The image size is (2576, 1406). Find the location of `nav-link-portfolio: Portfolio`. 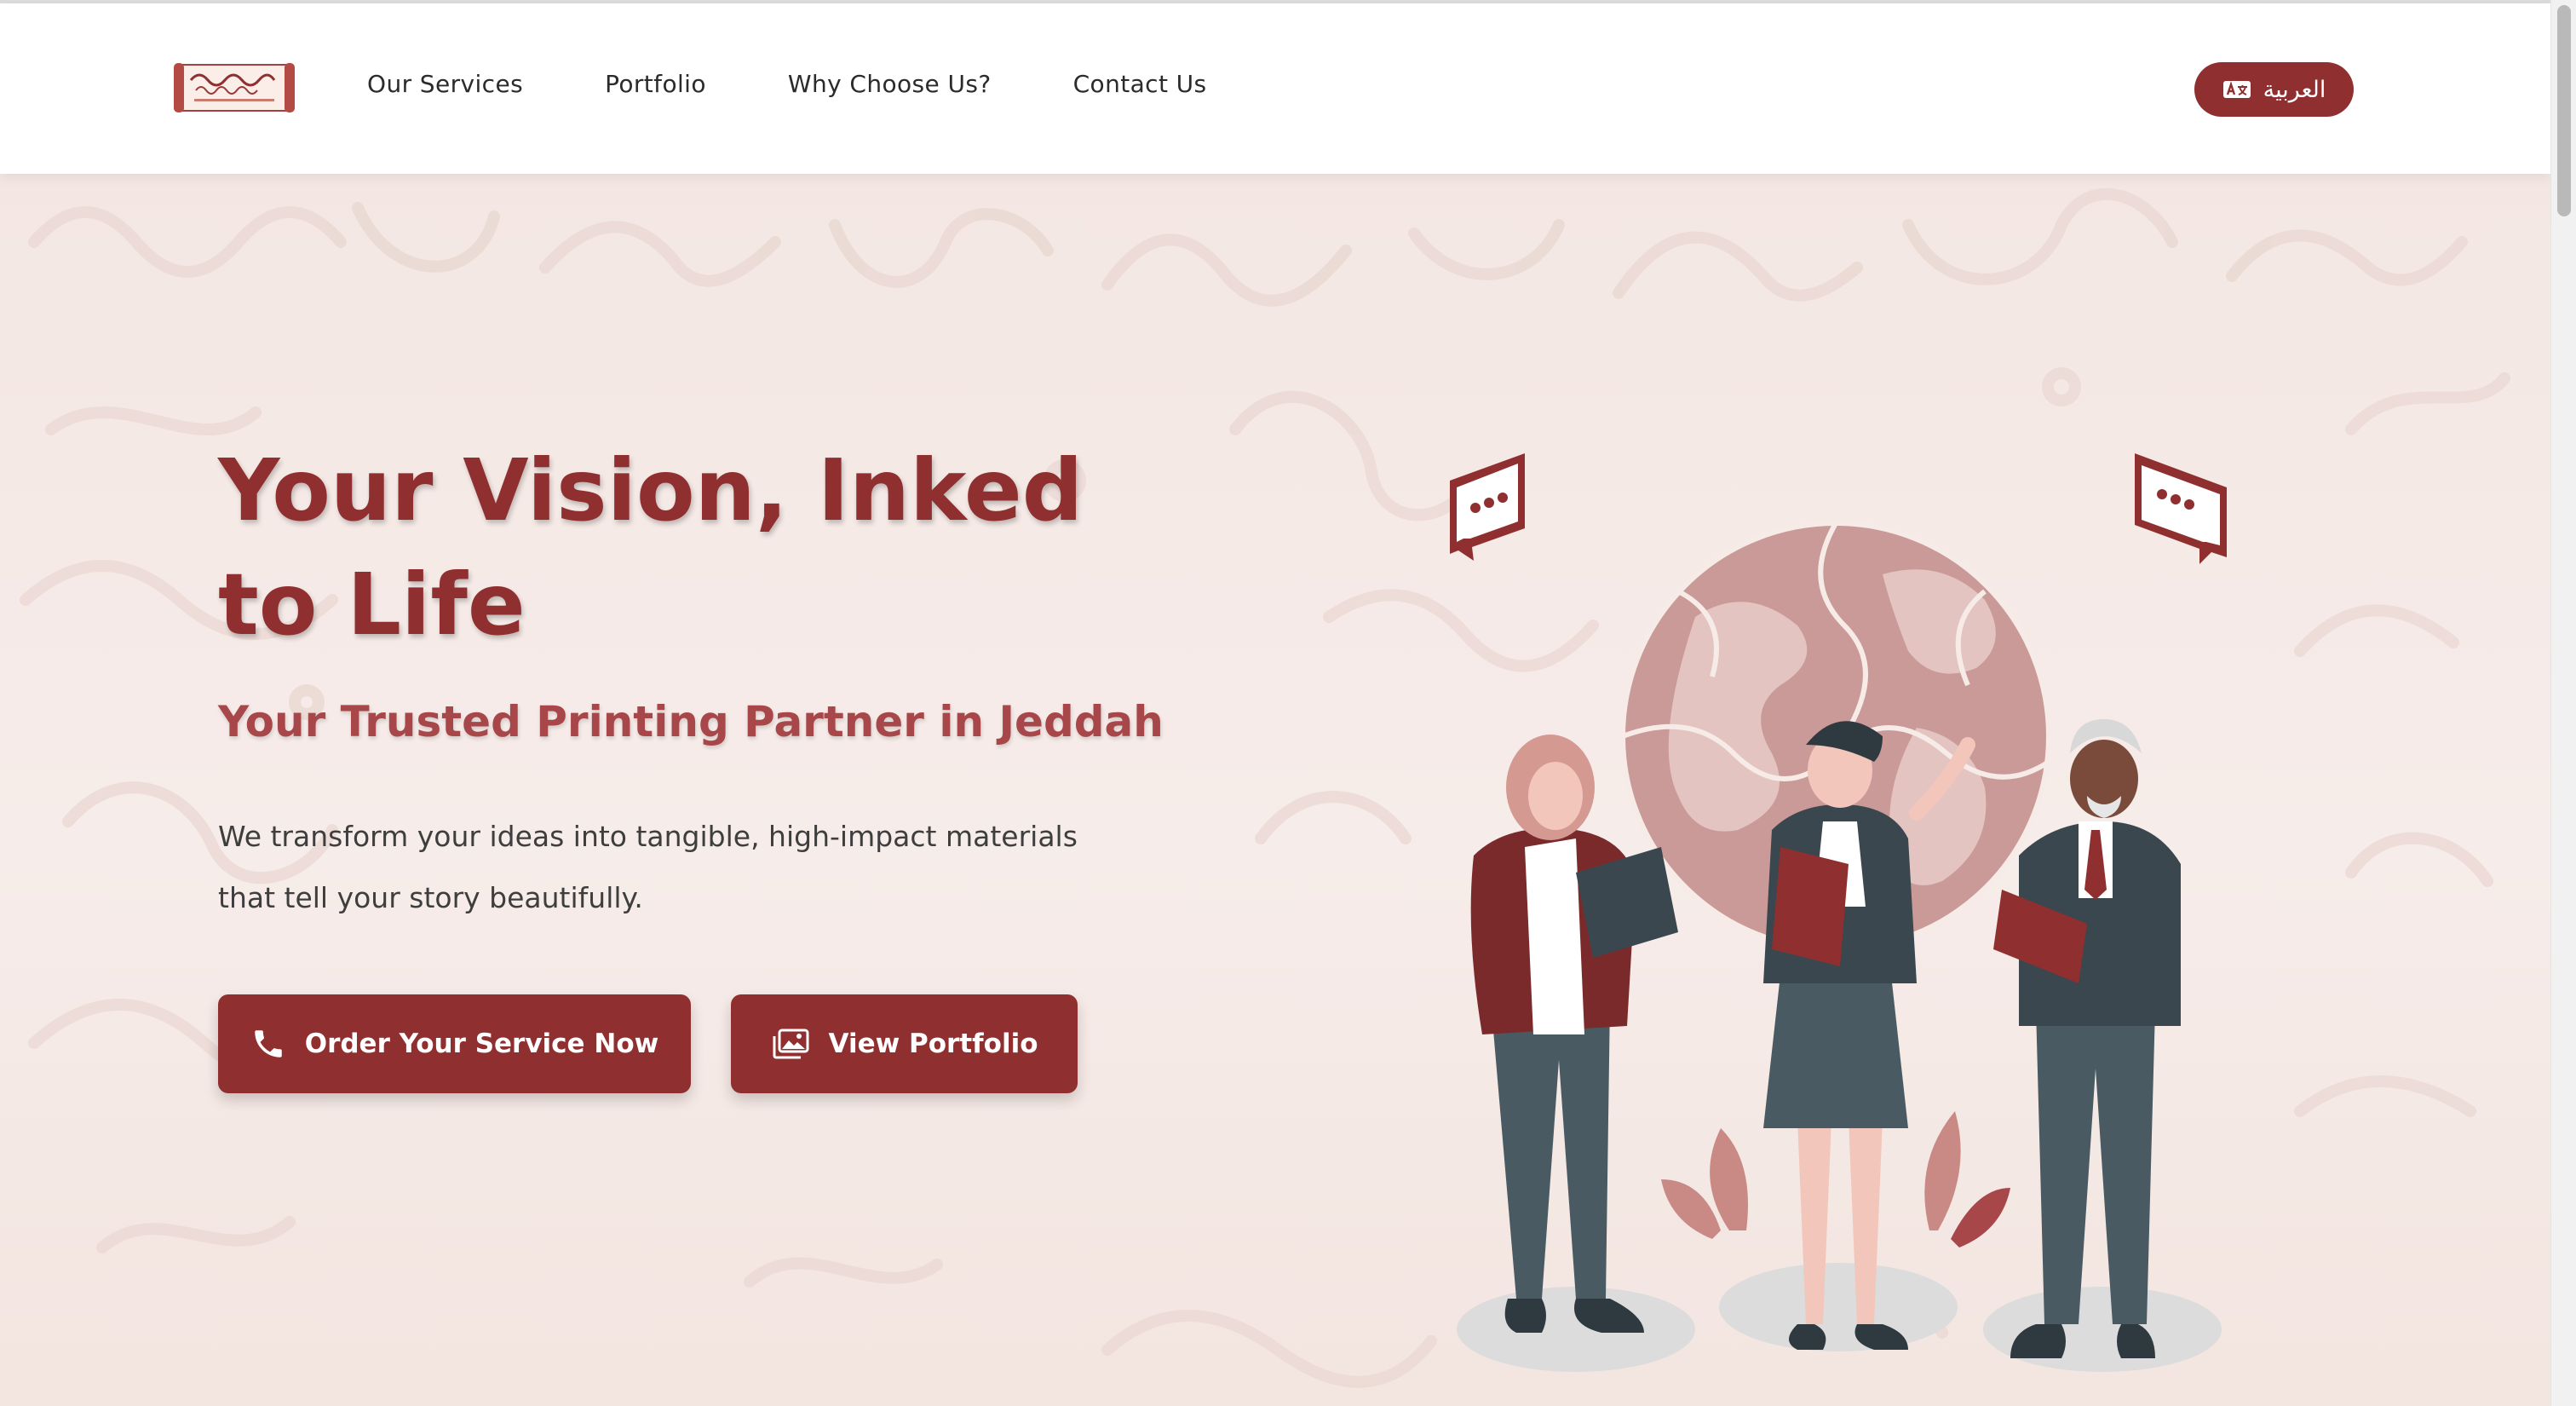

nav-link-portfolio: Portfolio is located at coordinates (656, 84).